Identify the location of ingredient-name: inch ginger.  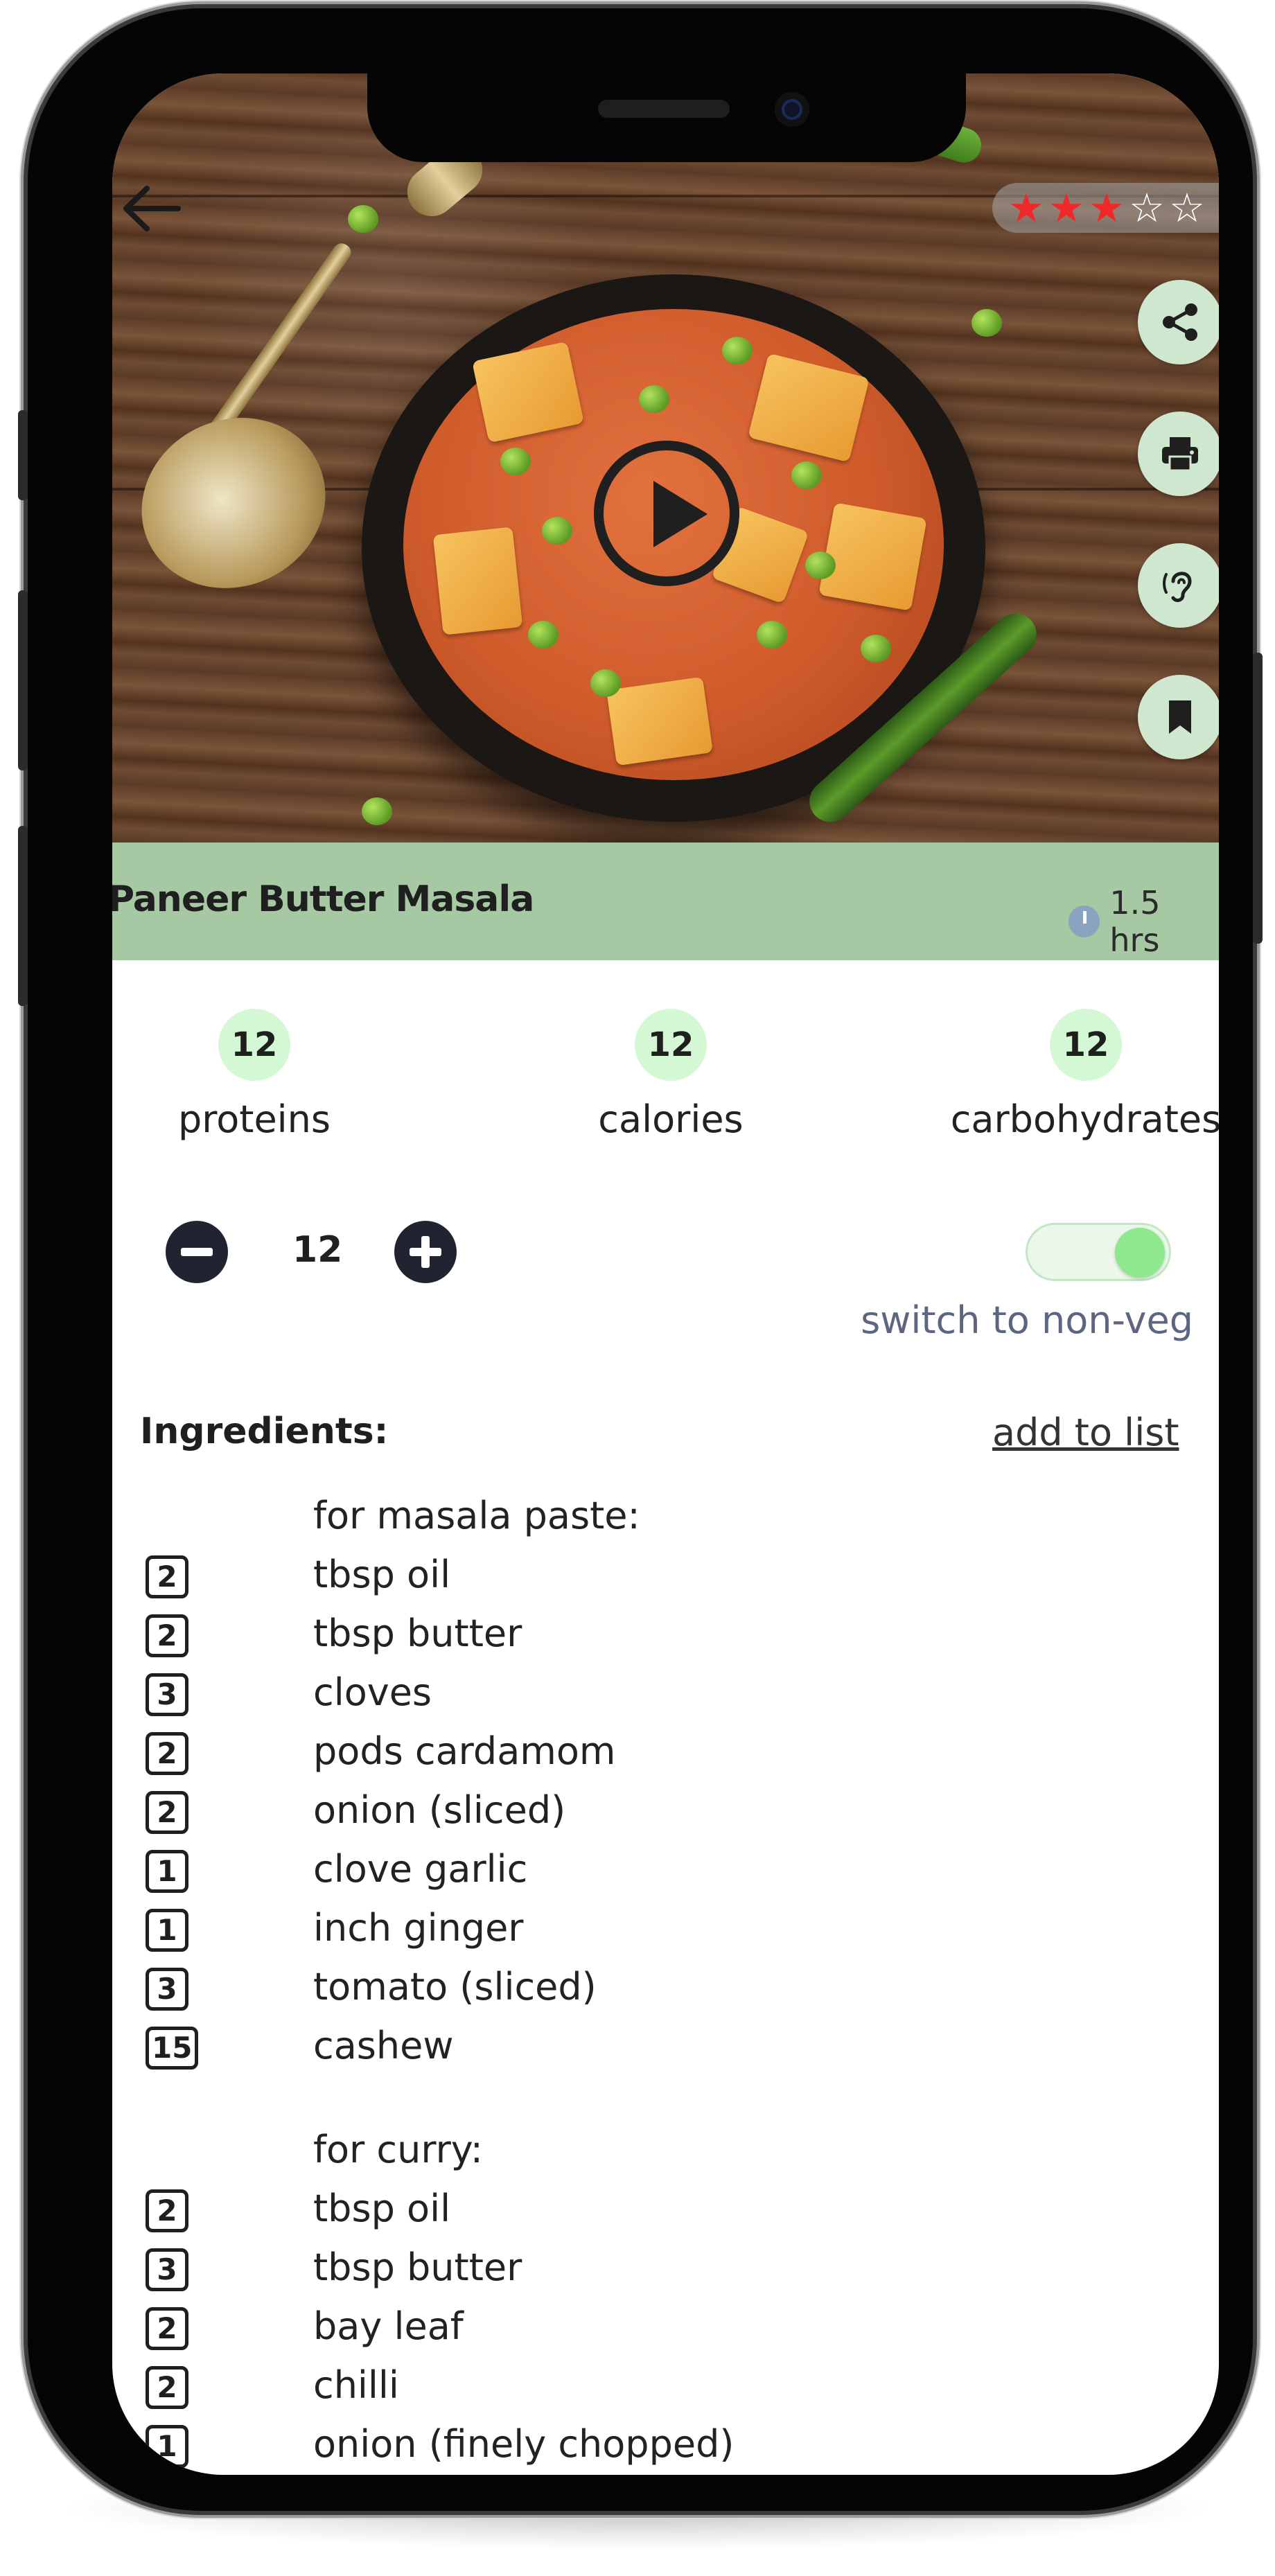
(419, 1928).